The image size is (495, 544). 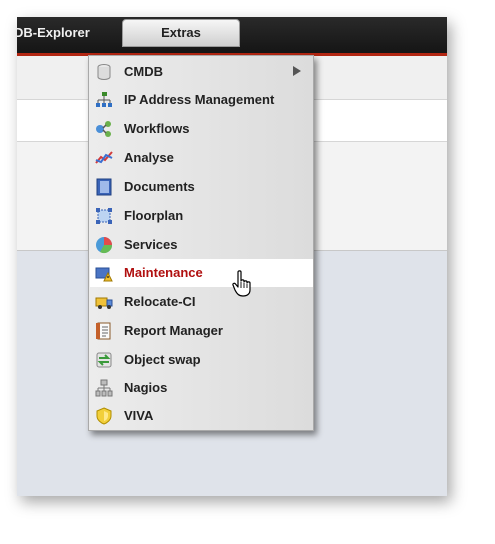 What do you see at coordinates (104, 99) in the screenshot?
I see `network-icon` at bounding box center [104, 99].